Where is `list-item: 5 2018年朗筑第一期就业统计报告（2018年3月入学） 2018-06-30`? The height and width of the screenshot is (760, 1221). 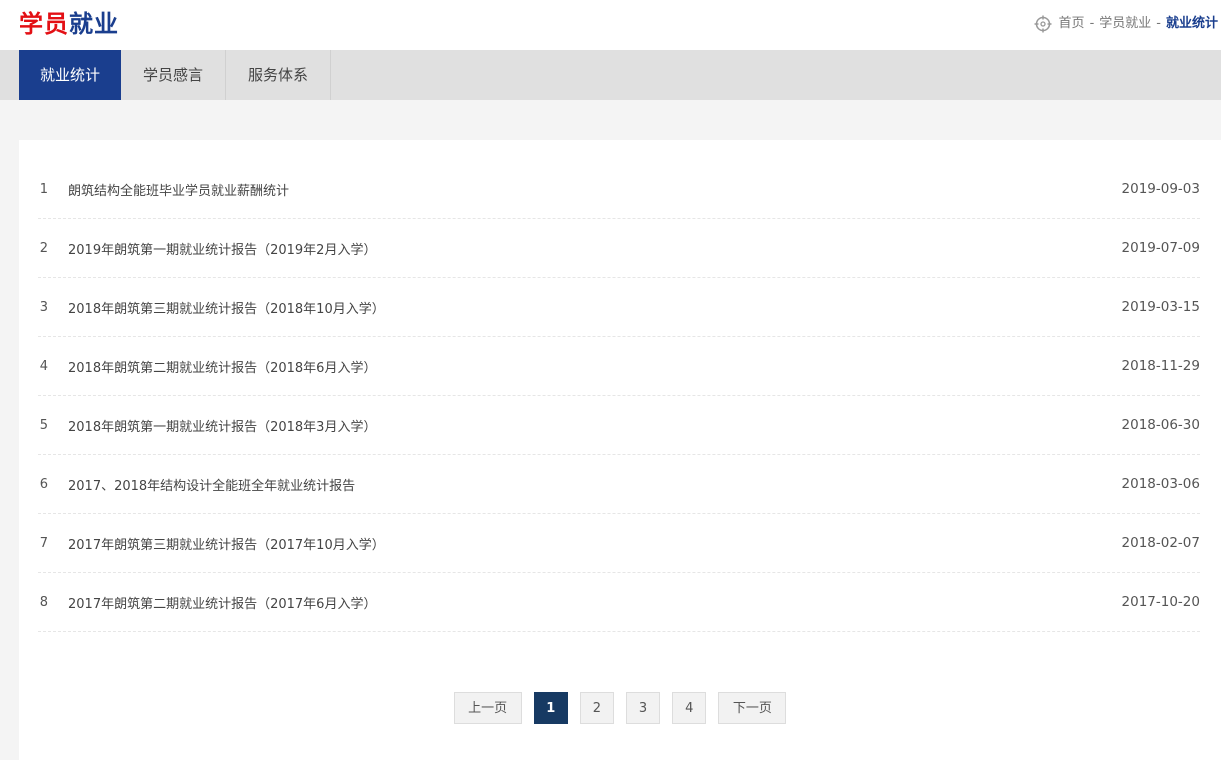 list-item: 5 2018年朗筑第一期就业统计报告（2018年3月入学） 2018-06-30 is located at coordinates (619, 425).